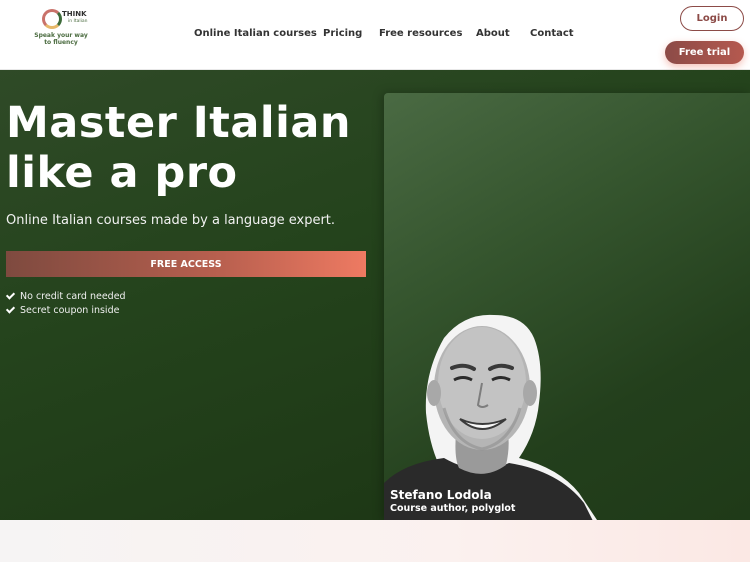  I want to click on hero-title-line1: Master Italian, so click(178, 123).